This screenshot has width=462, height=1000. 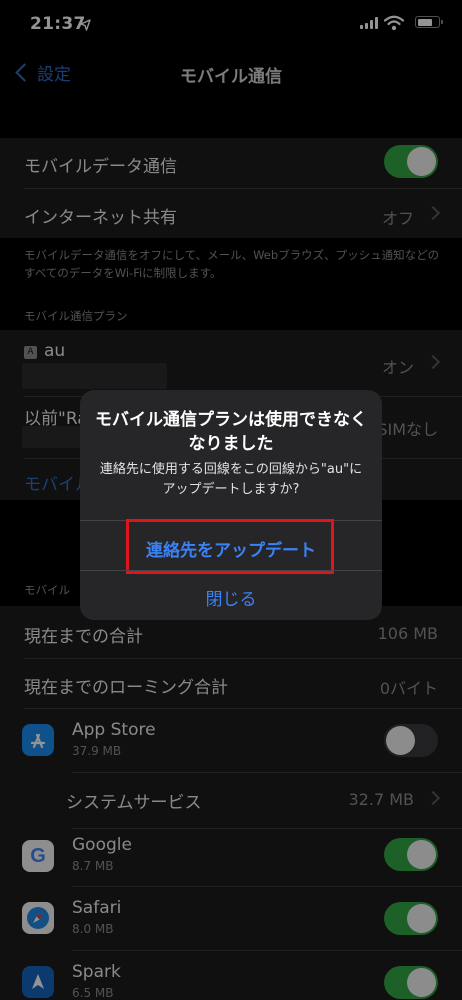 I want to click on alert-title: モバイル通信プランは使用できなくなりました, so click(x=231, y=432).